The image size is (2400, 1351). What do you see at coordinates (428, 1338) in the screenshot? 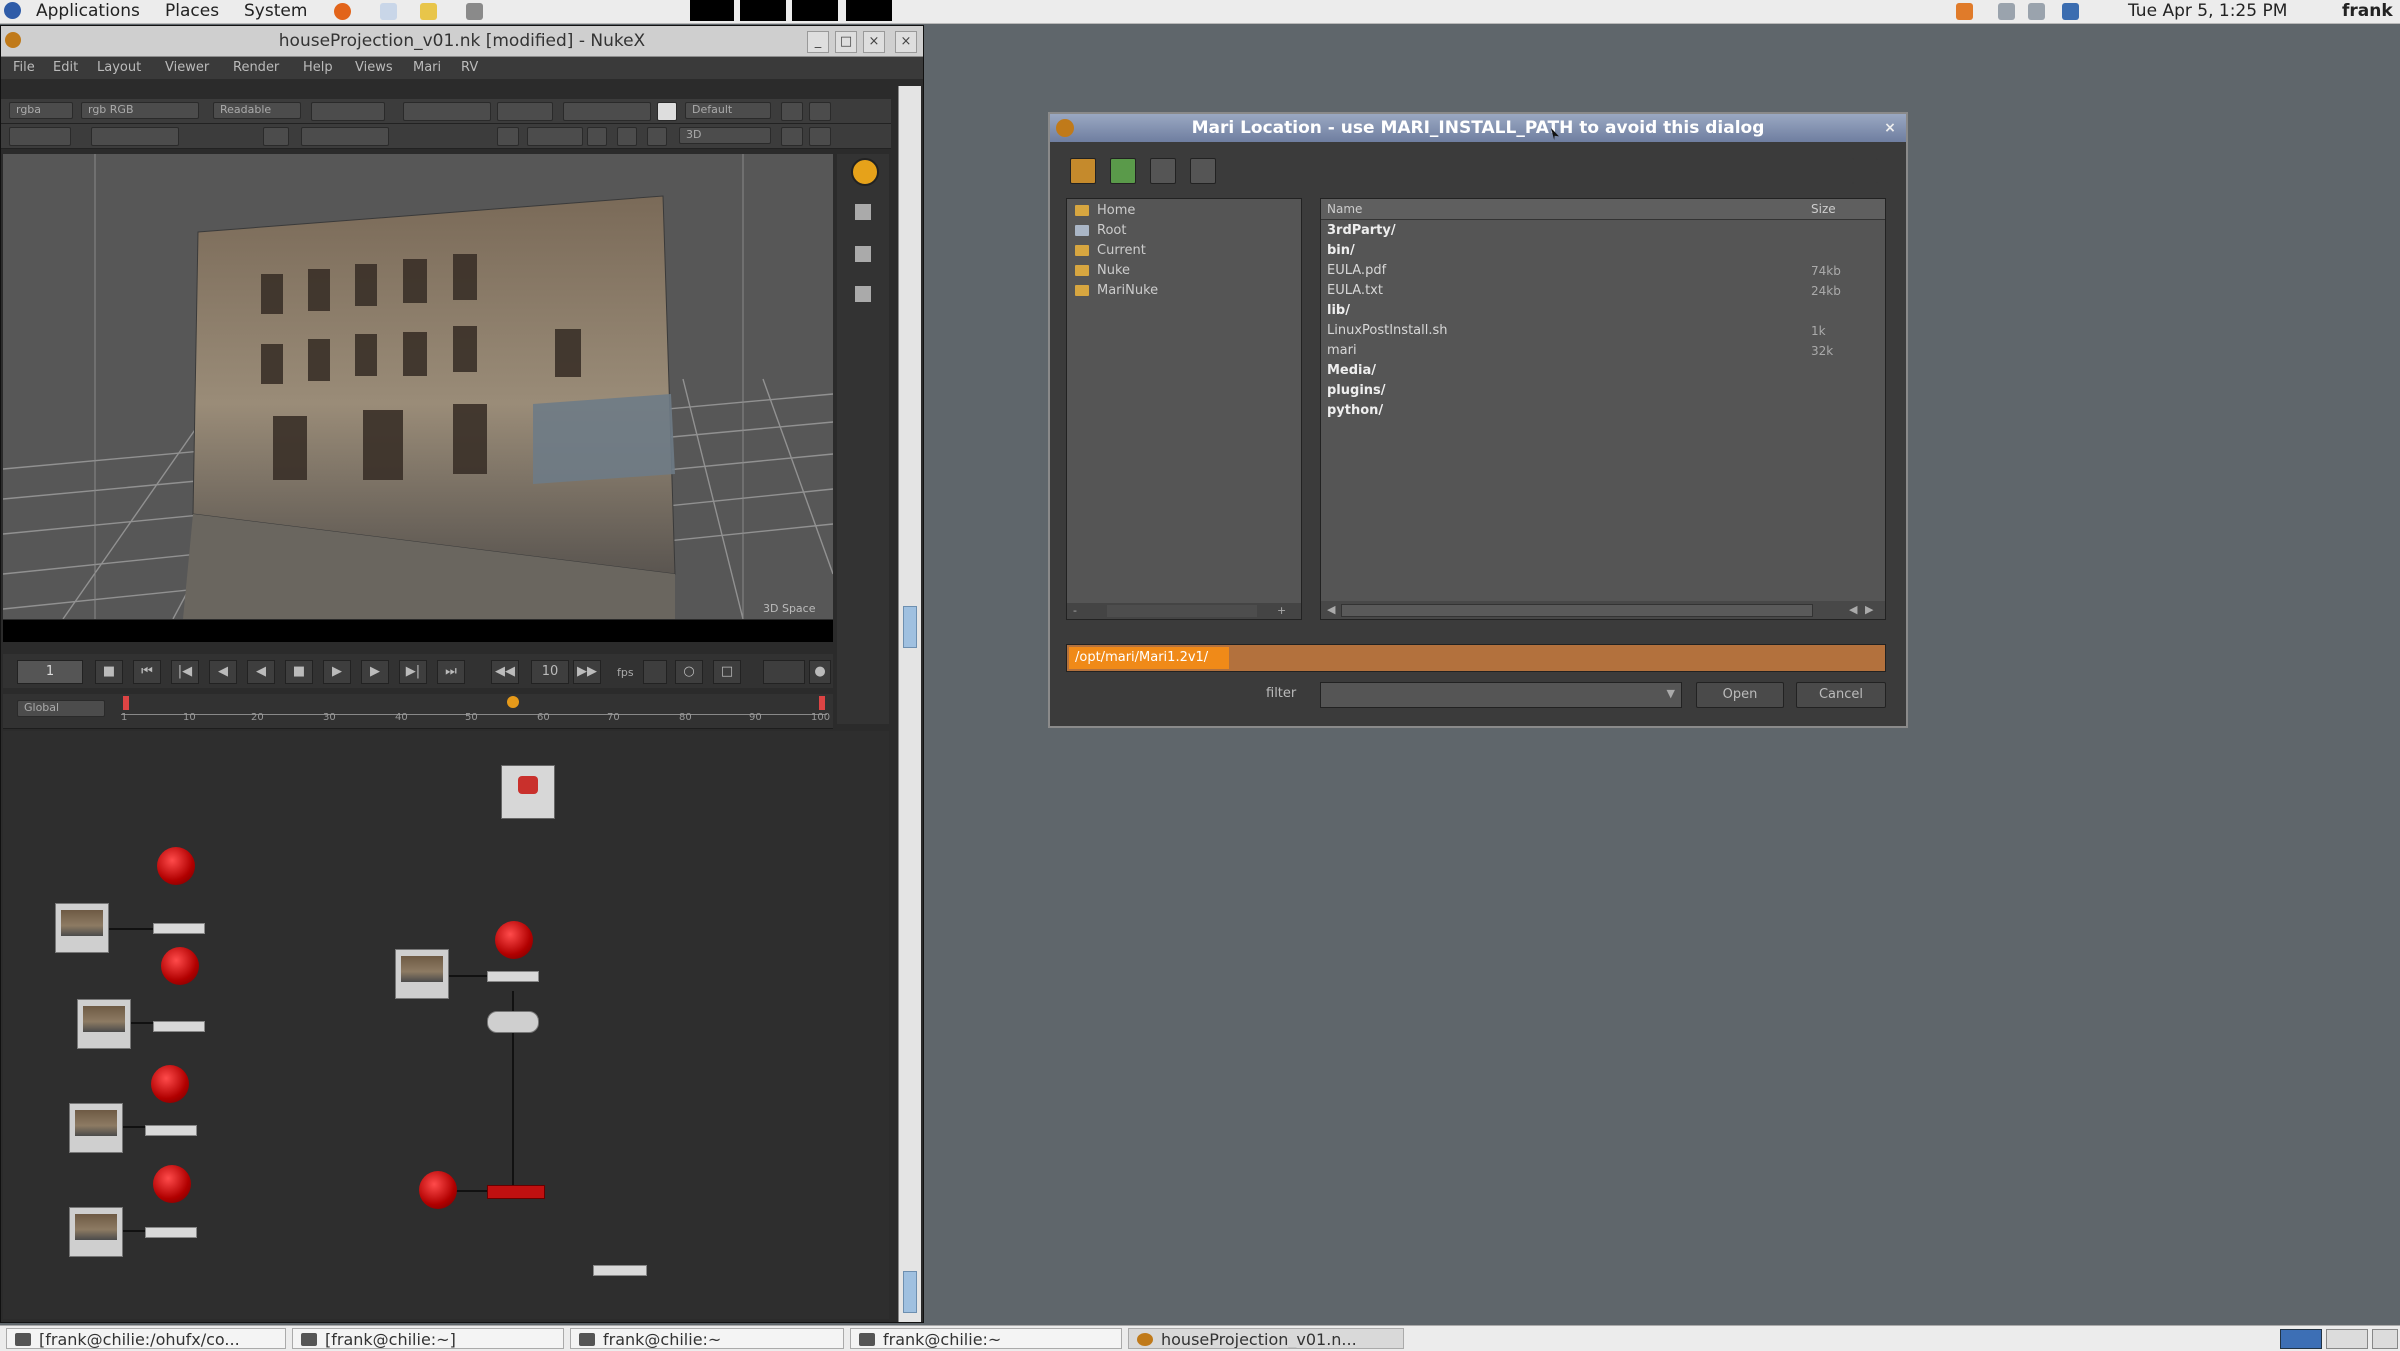
I see `taskbar-item-terminal-2: [frank@chilie:~]` at bounding box center [428, 1338].